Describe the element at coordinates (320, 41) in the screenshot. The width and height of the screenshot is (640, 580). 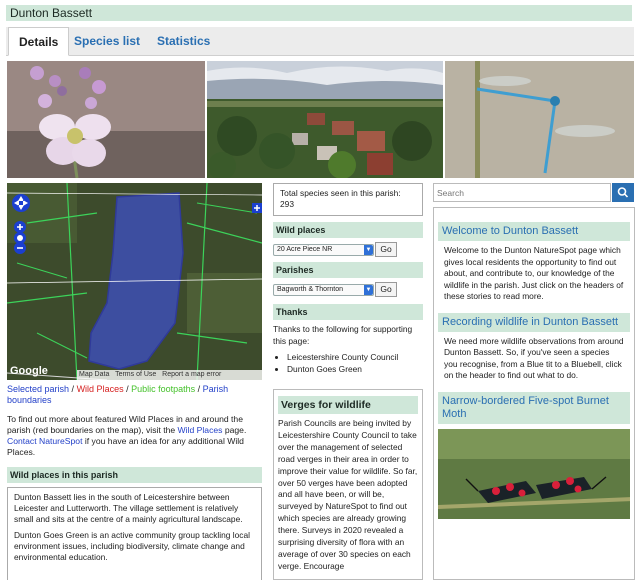
I see `tab-bar: Details Species list Statistics` at that location.